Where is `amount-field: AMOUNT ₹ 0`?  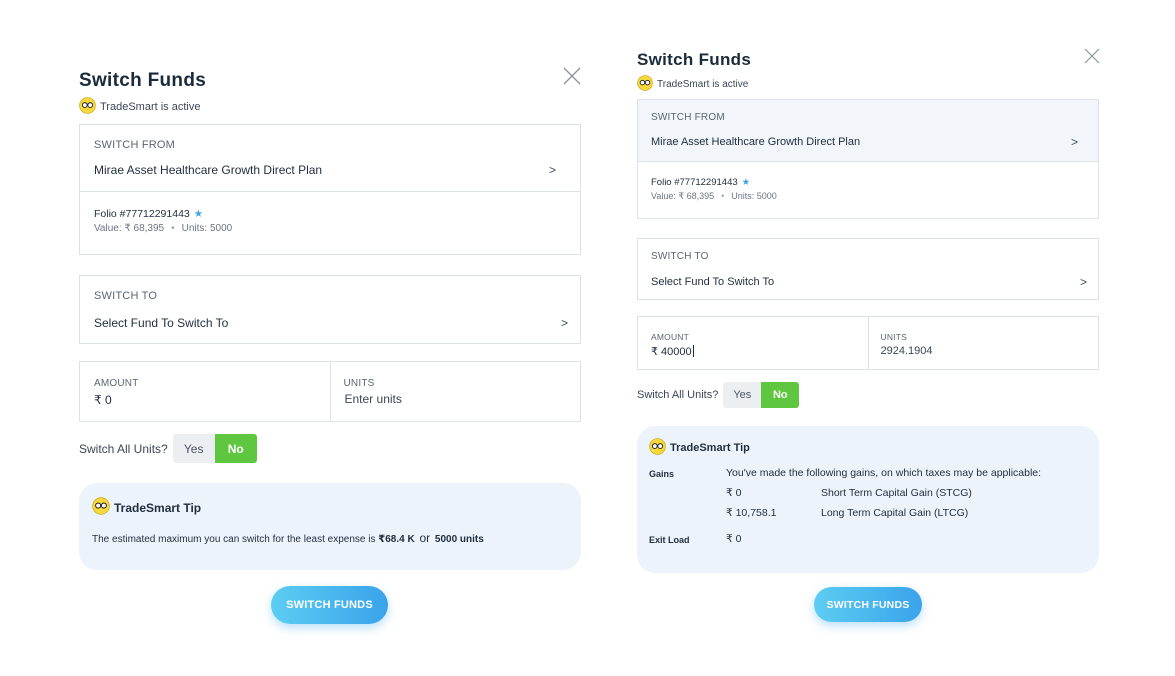 amount-field: AMOUNT ₹ 0 is located at coordinates (205, 391).